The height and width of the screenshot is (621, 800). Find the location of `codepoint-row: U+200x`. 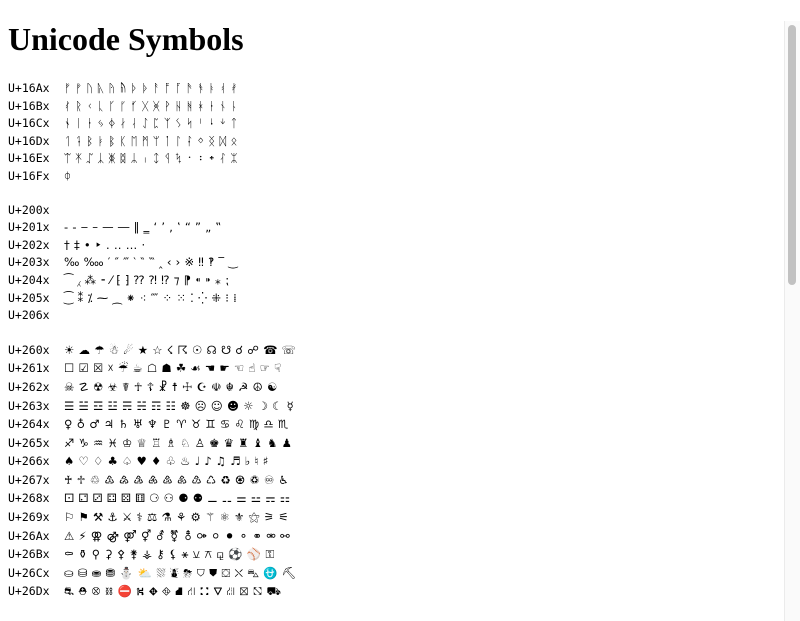

codepoint-row: U+200x is located at coordinates (398, 211).